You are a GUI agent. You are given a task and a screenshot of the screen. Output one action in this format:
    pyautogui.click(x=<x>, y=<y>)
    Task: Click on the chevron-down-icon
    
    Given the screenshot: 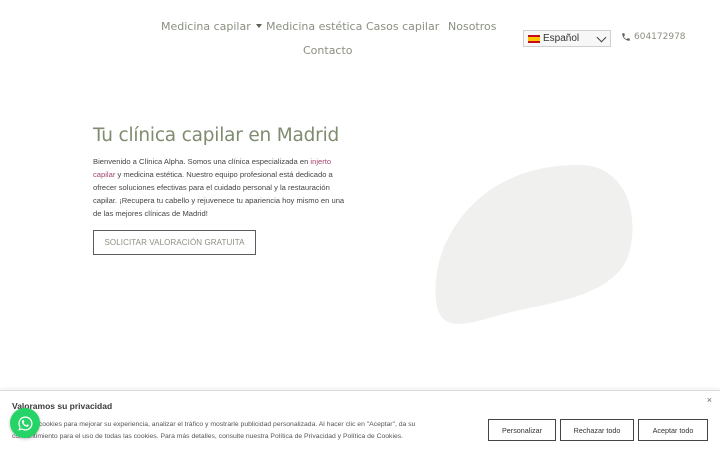 What is the action you would take?
    pyautogui.click(x=601, y=37)
    